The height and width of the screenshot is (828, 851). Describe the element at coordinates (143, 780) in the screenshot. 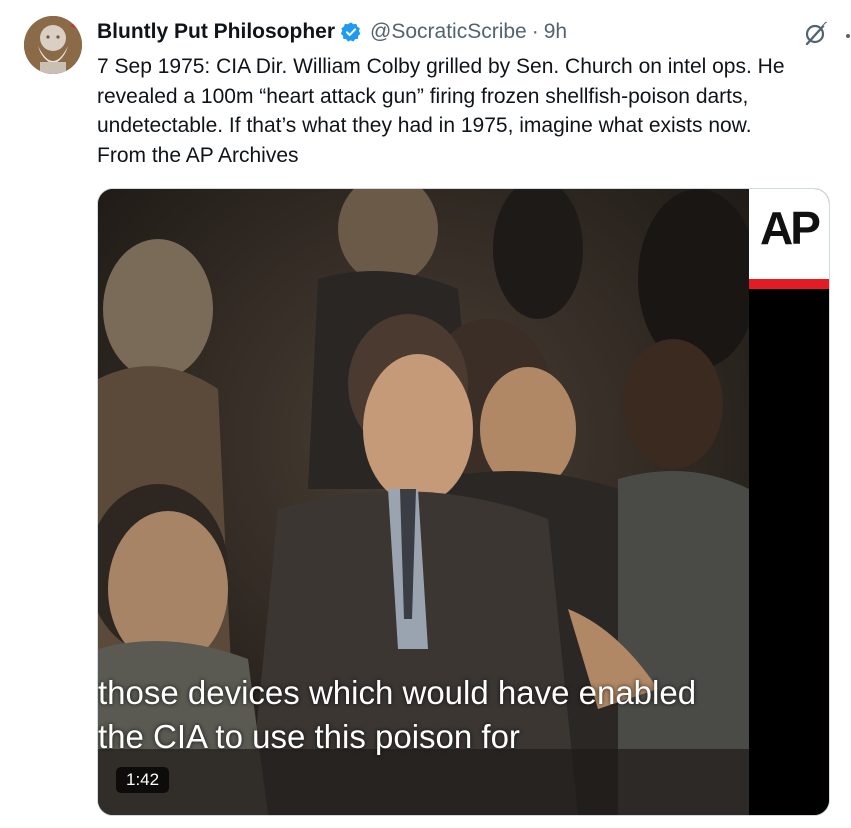

I see `video-duration-badge: 1:42` at that location.